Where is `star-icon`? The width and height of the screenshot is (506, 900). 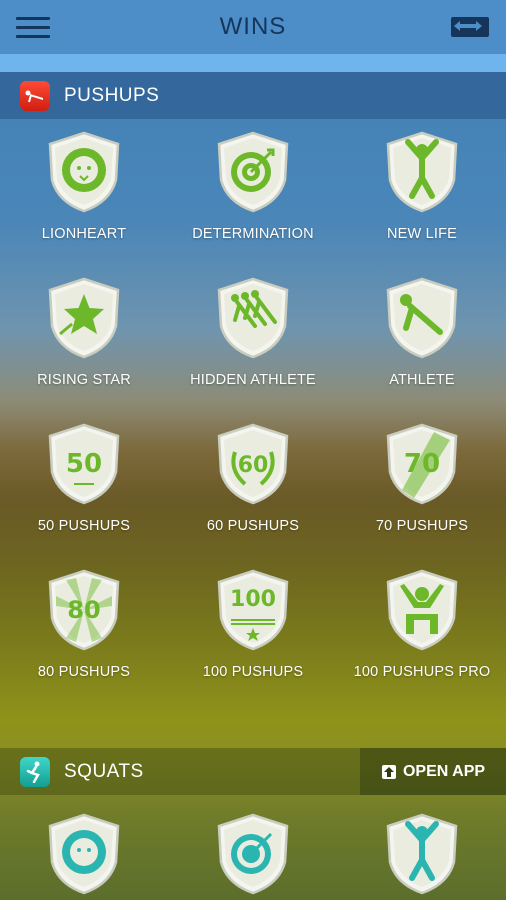
star-icon is located at coordinates (84, 318).